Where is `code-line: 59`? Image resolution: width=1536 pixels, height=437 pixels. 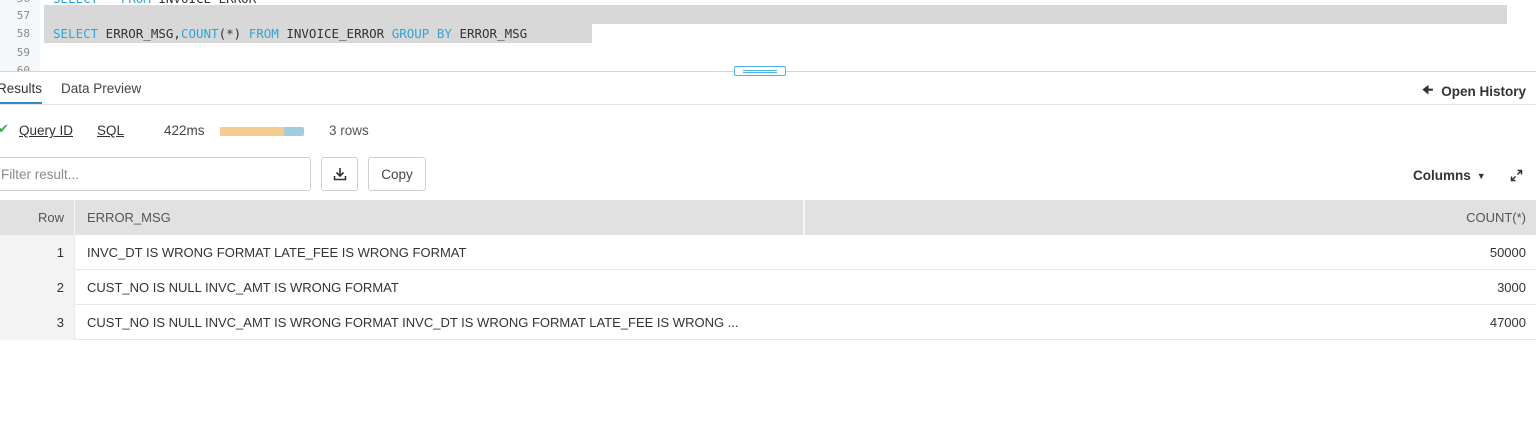
code-line: 59 is located at coordinates (768, 52).